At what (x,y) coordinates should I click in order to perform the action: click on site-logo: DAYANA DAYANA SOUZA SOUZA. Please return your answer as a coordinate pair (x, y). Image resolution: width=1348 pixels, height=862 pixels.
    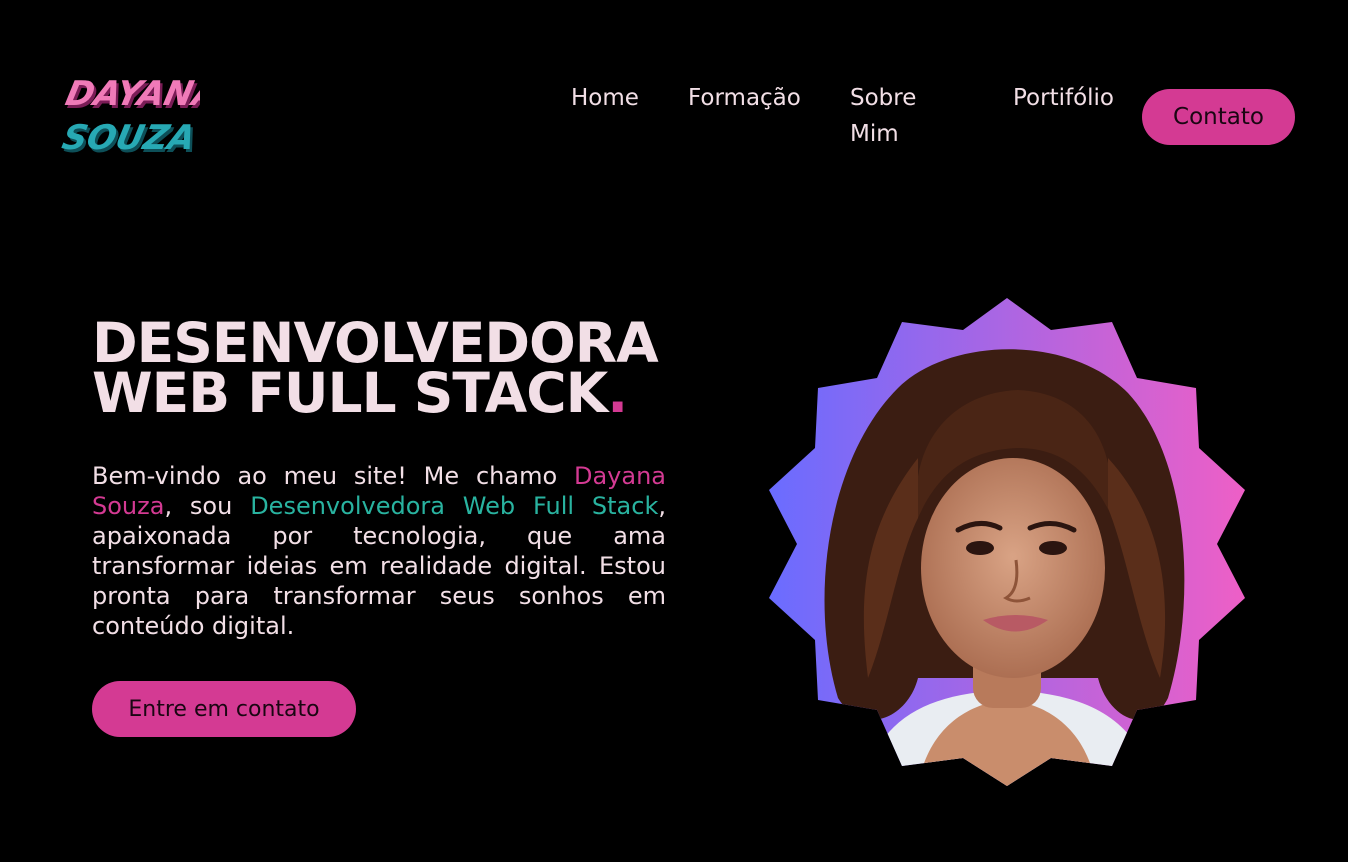
    Looking at the image, I should click on (130, 112).